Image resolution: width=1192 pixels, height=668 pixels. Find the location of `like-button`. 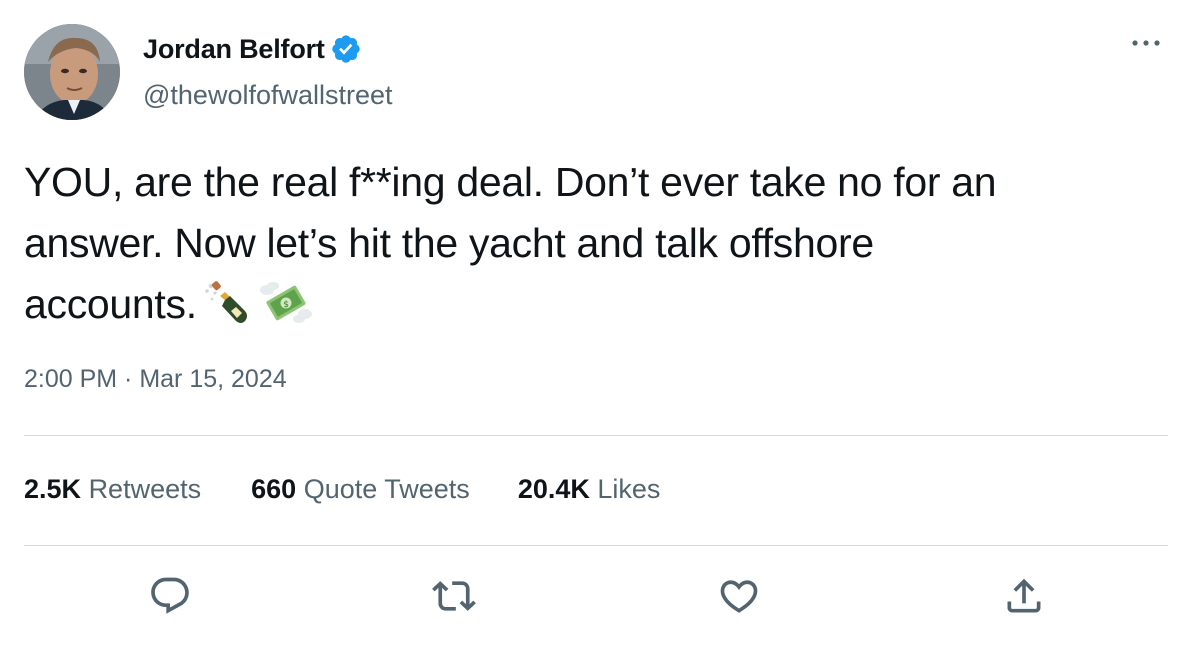

like-button is located at coordinates (739, 596).